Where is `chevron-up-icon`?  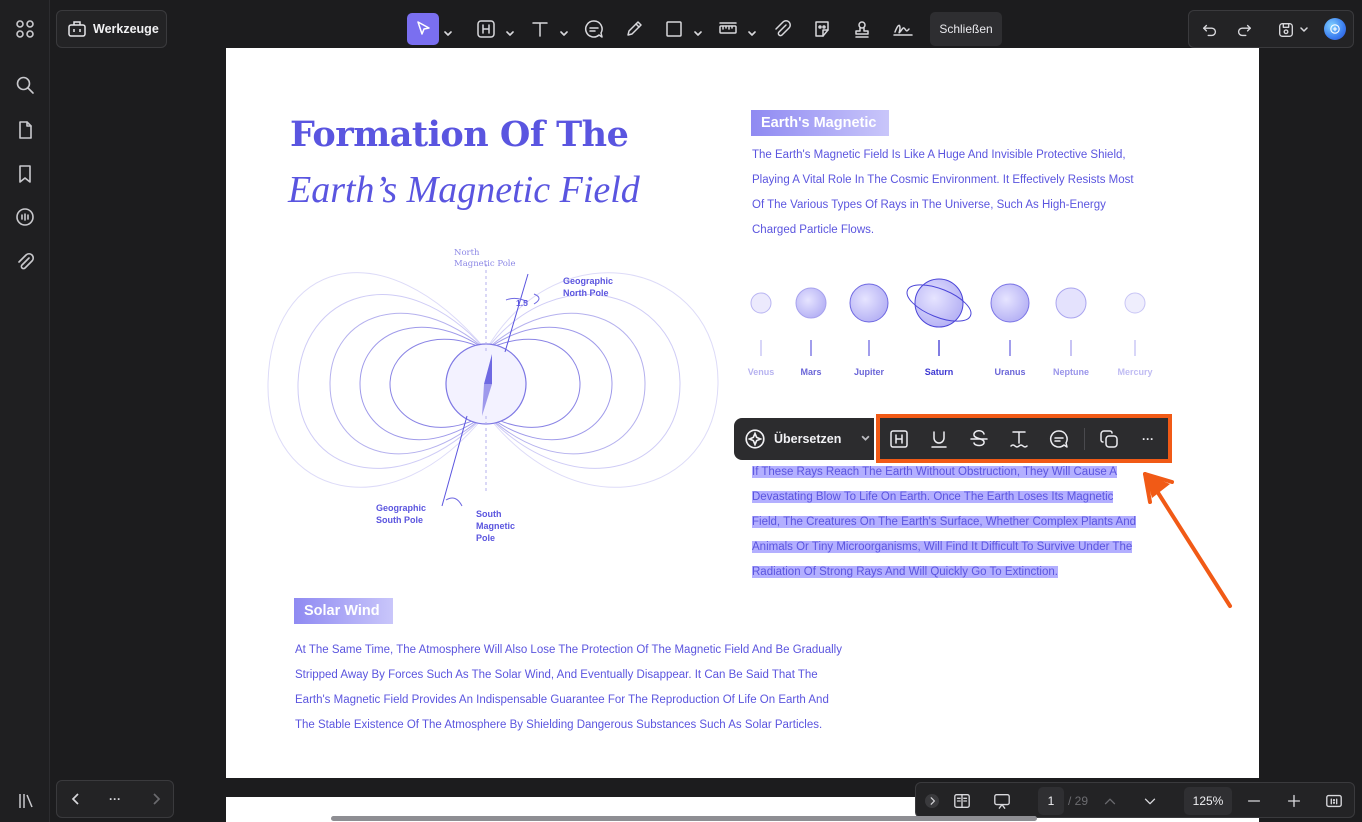
chevron-up-icon is located at coordinates (1110, 801).